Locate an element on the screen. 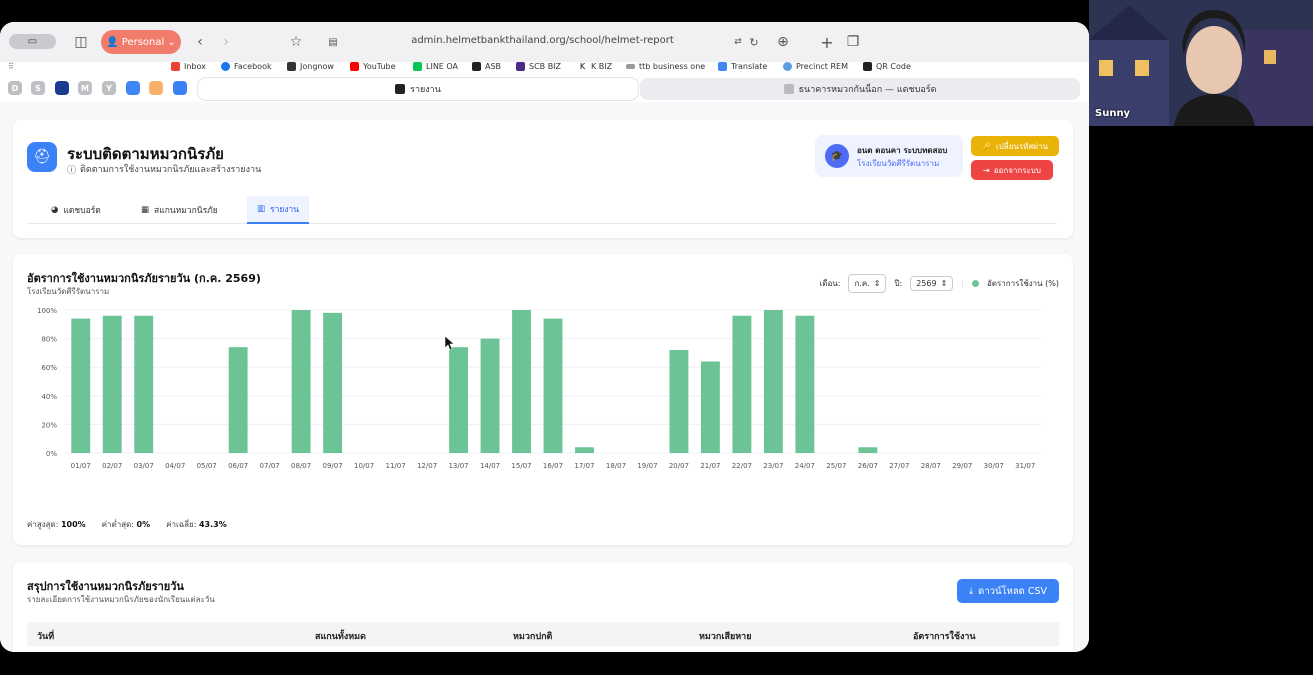 The image size is (1313, 675). bar-03/07 is located at coordinates (144, 384).